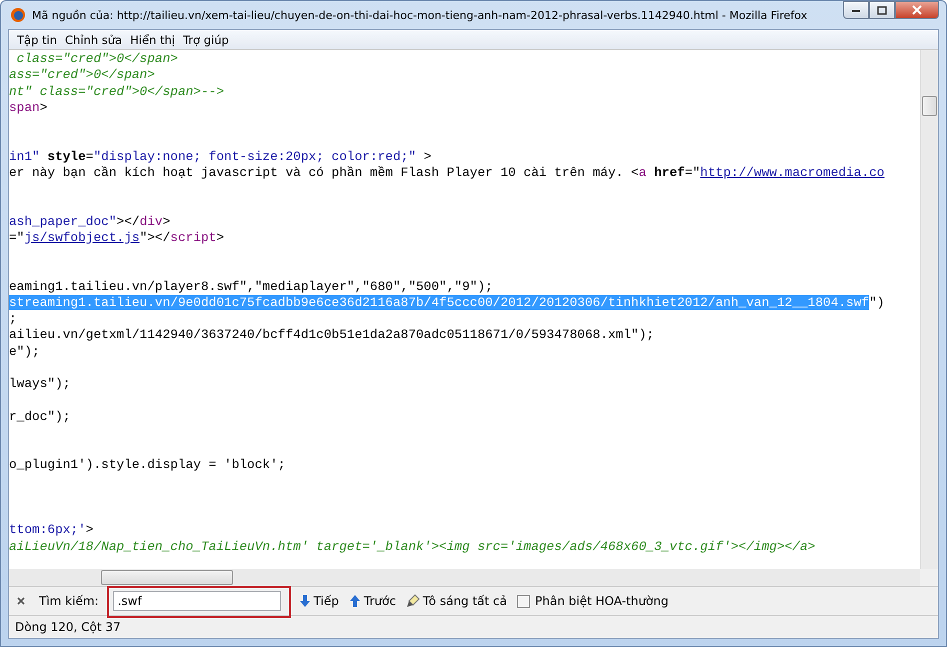  I want to click on window-title: Mã nguồn của: http://tailieu.vn/xem-tai-lieu/chuyen-de-on-thi-dai-hoc-mon-tieng-anh-nam-2012-phrasal-verbs.1142940.html - Mozilla Firefox, so click(420, 15).